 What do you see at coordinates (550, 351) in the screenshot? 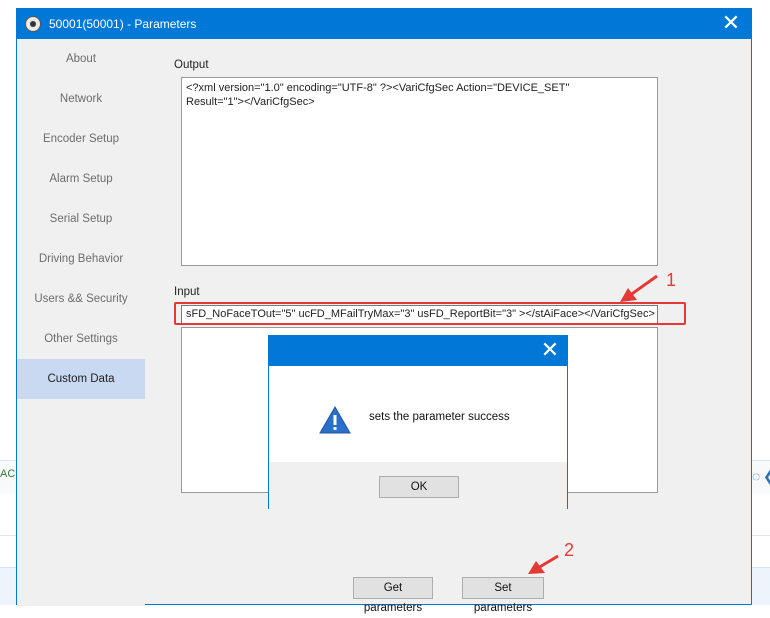
I see `dialog-close-button: ✕` at bounding box center [550, 351].